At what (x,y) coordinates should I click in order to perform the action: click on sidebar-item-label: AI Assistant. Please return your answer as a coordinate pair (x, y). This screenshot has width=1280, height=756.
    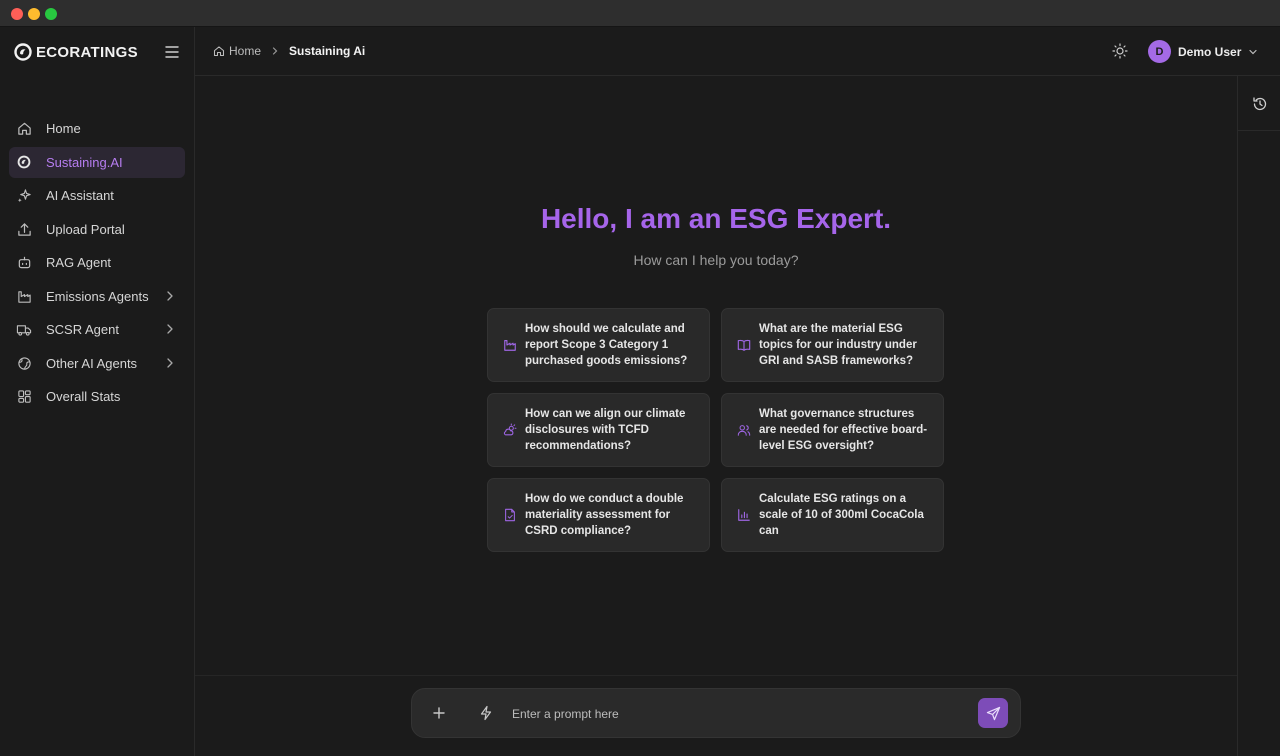
    Looking at the image, I should click on (80, 195).